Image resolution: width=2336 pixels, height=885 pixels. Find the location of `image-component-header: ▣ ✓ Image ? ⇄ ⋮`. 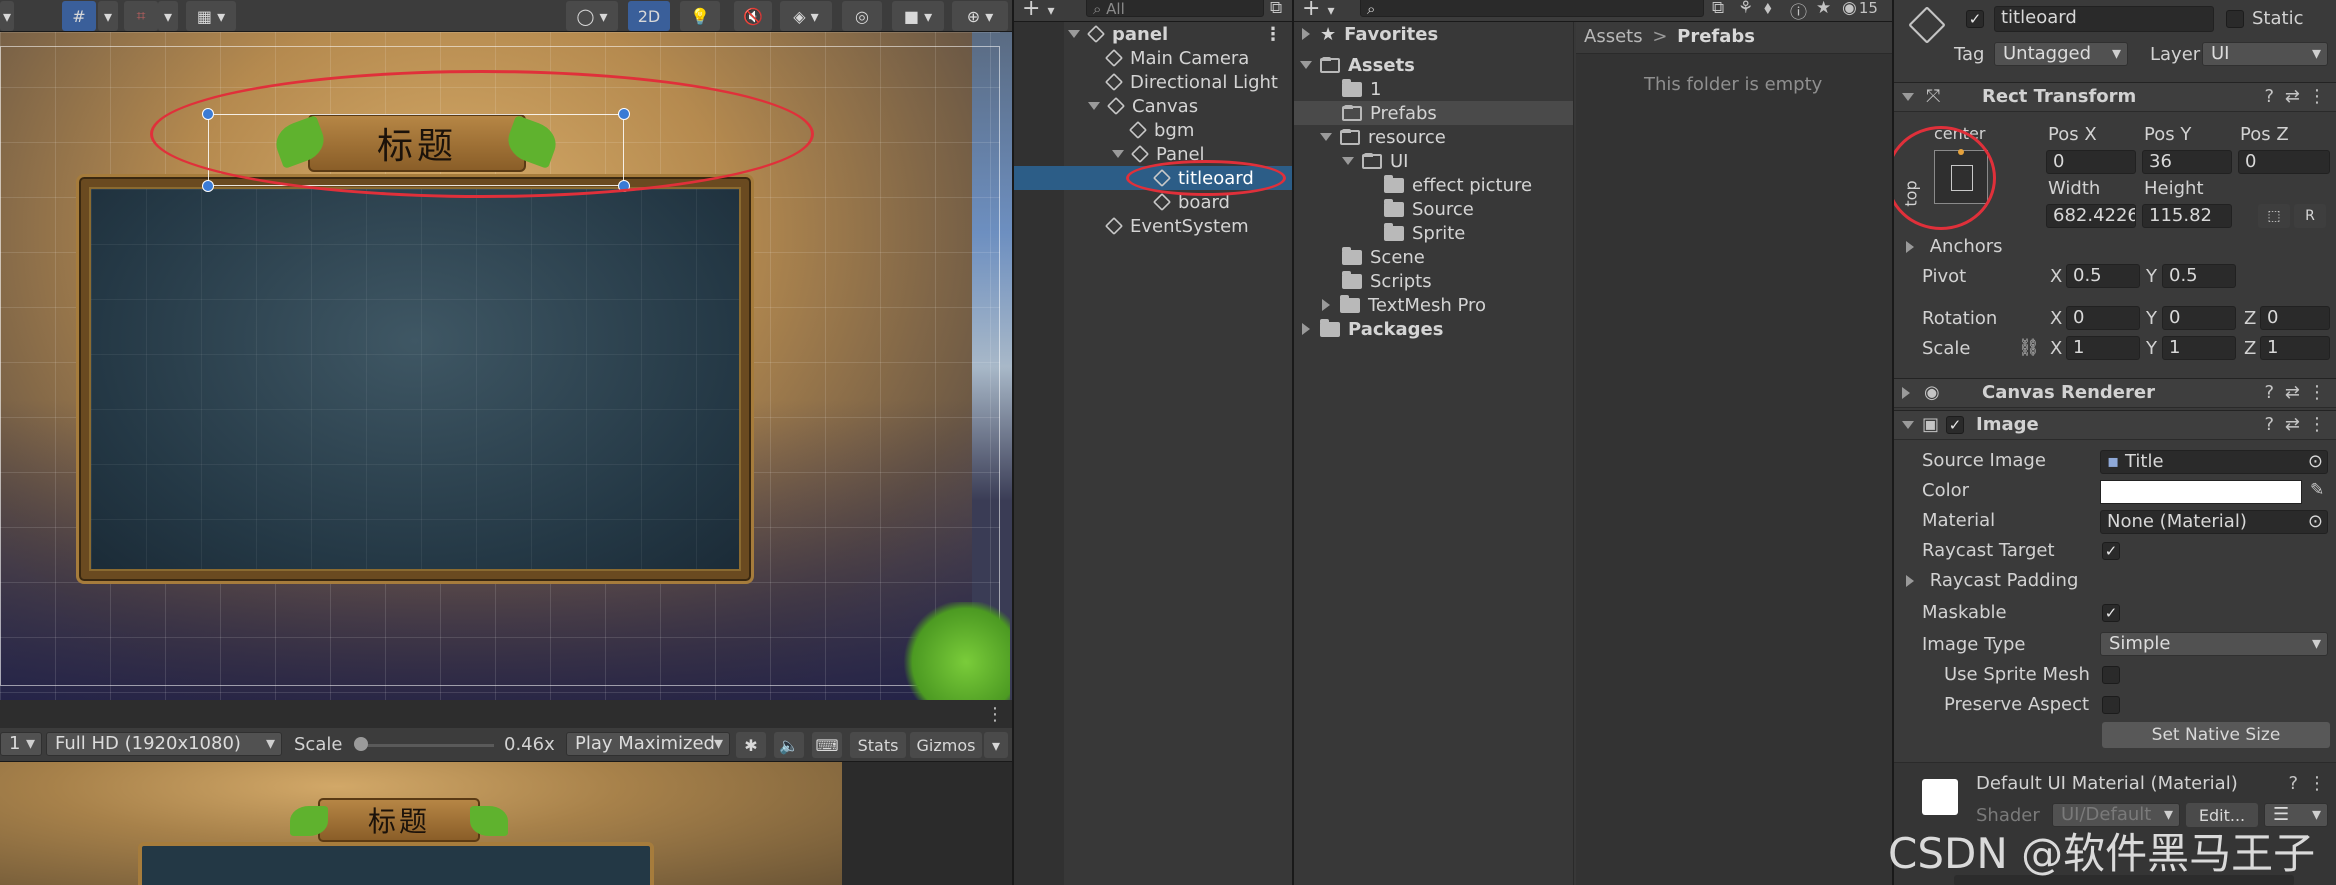

image-component-header: ▣ ✓ Image ? ⇄ ⋮ is located at coordinates (2115, 425).